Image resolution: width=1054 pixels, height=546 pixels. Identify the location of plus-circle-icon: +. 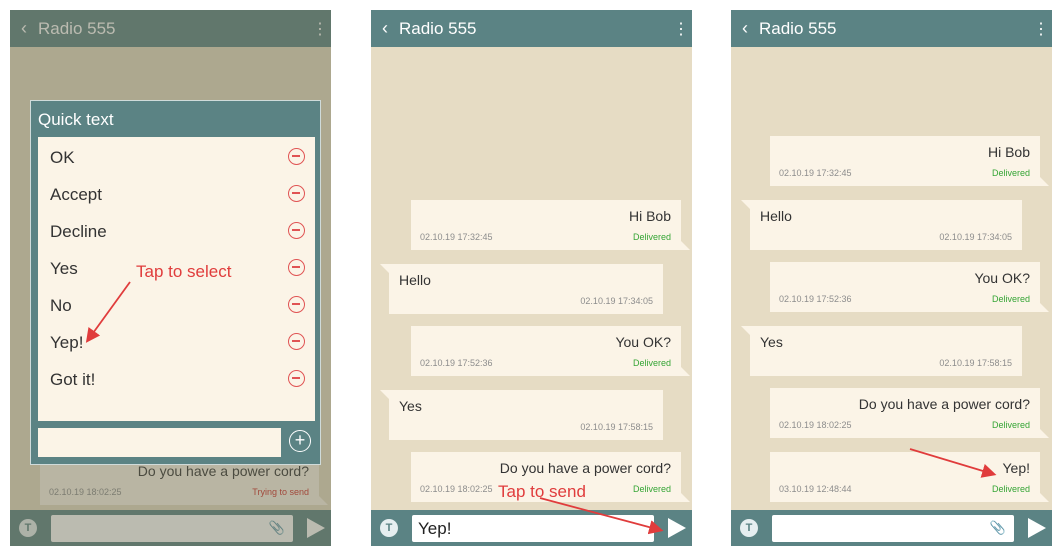
(300, 441).